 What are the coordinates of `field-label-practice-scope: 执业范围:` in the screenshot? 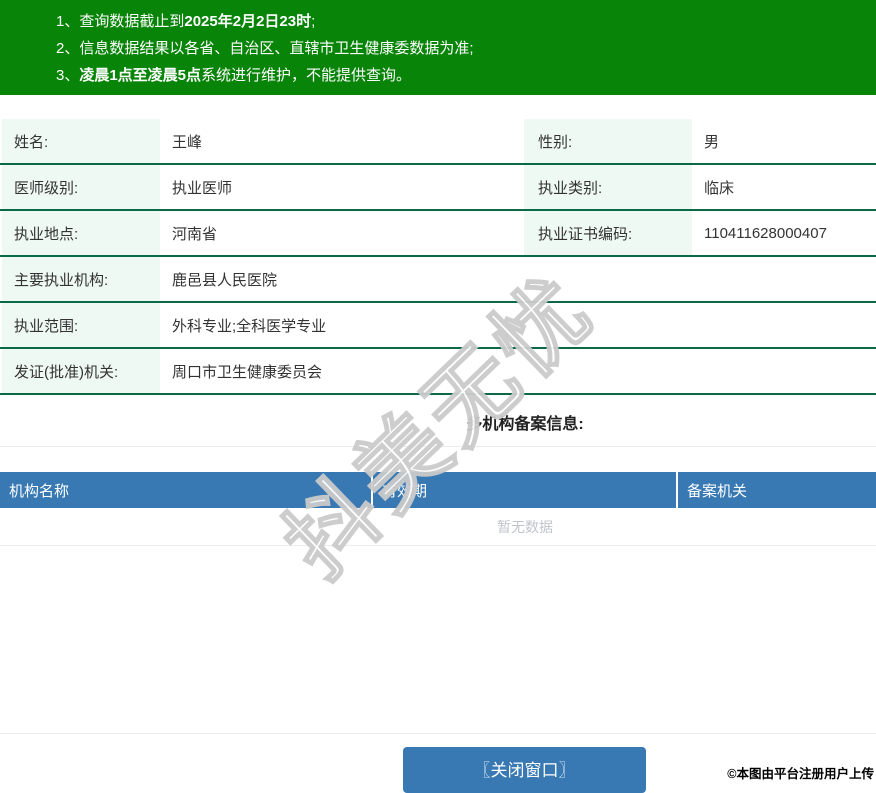 It's located at (81, 325).